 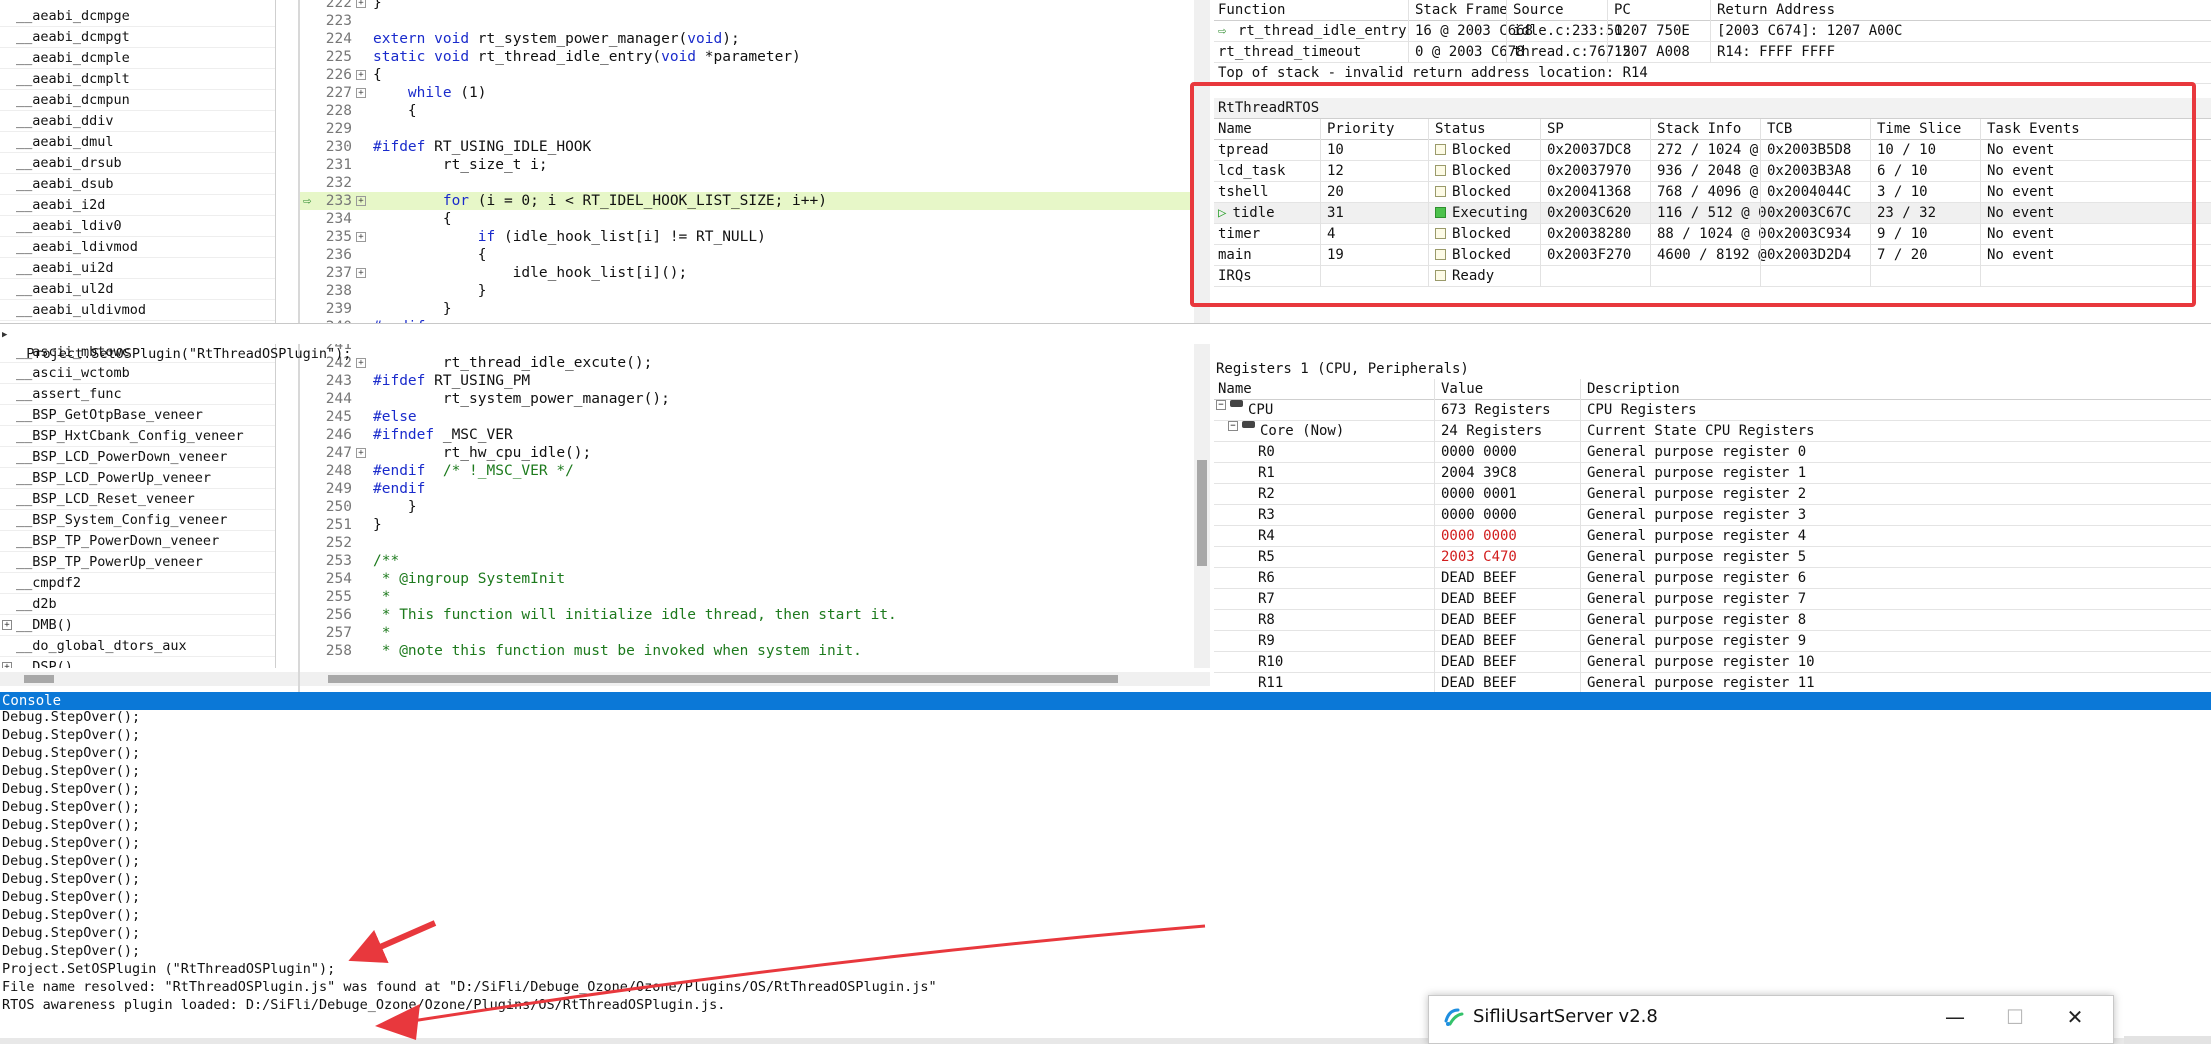 What do you see at coordinates (137, 142) in the screenshot?
I see `symbol-list-item: __aeabi_dmul` at bounding box center [137, 142].